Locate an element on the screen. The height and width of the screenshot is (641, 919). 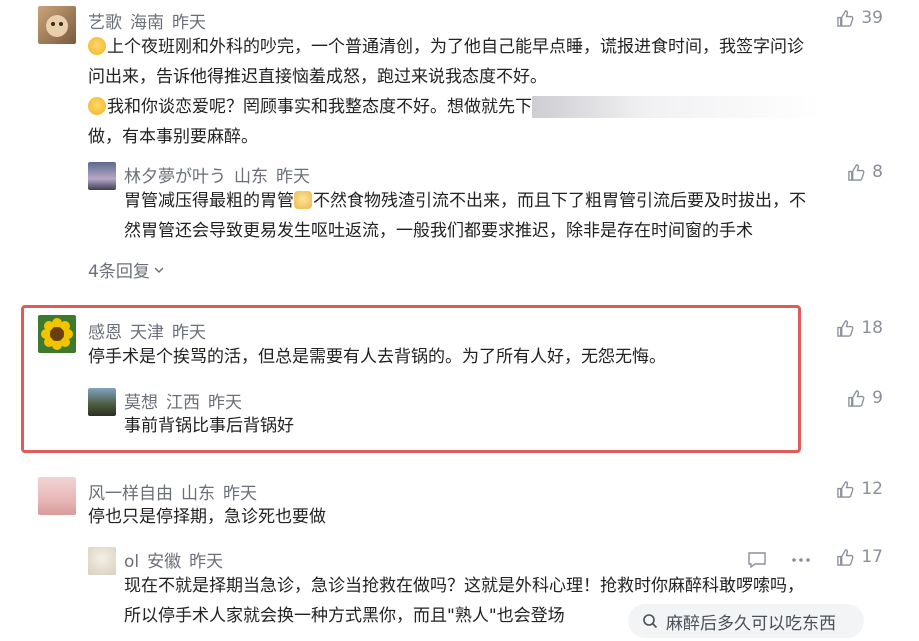
reply-meta: 林夕夢が叶う 山东 昨天 is located at coordinates (221, 174).